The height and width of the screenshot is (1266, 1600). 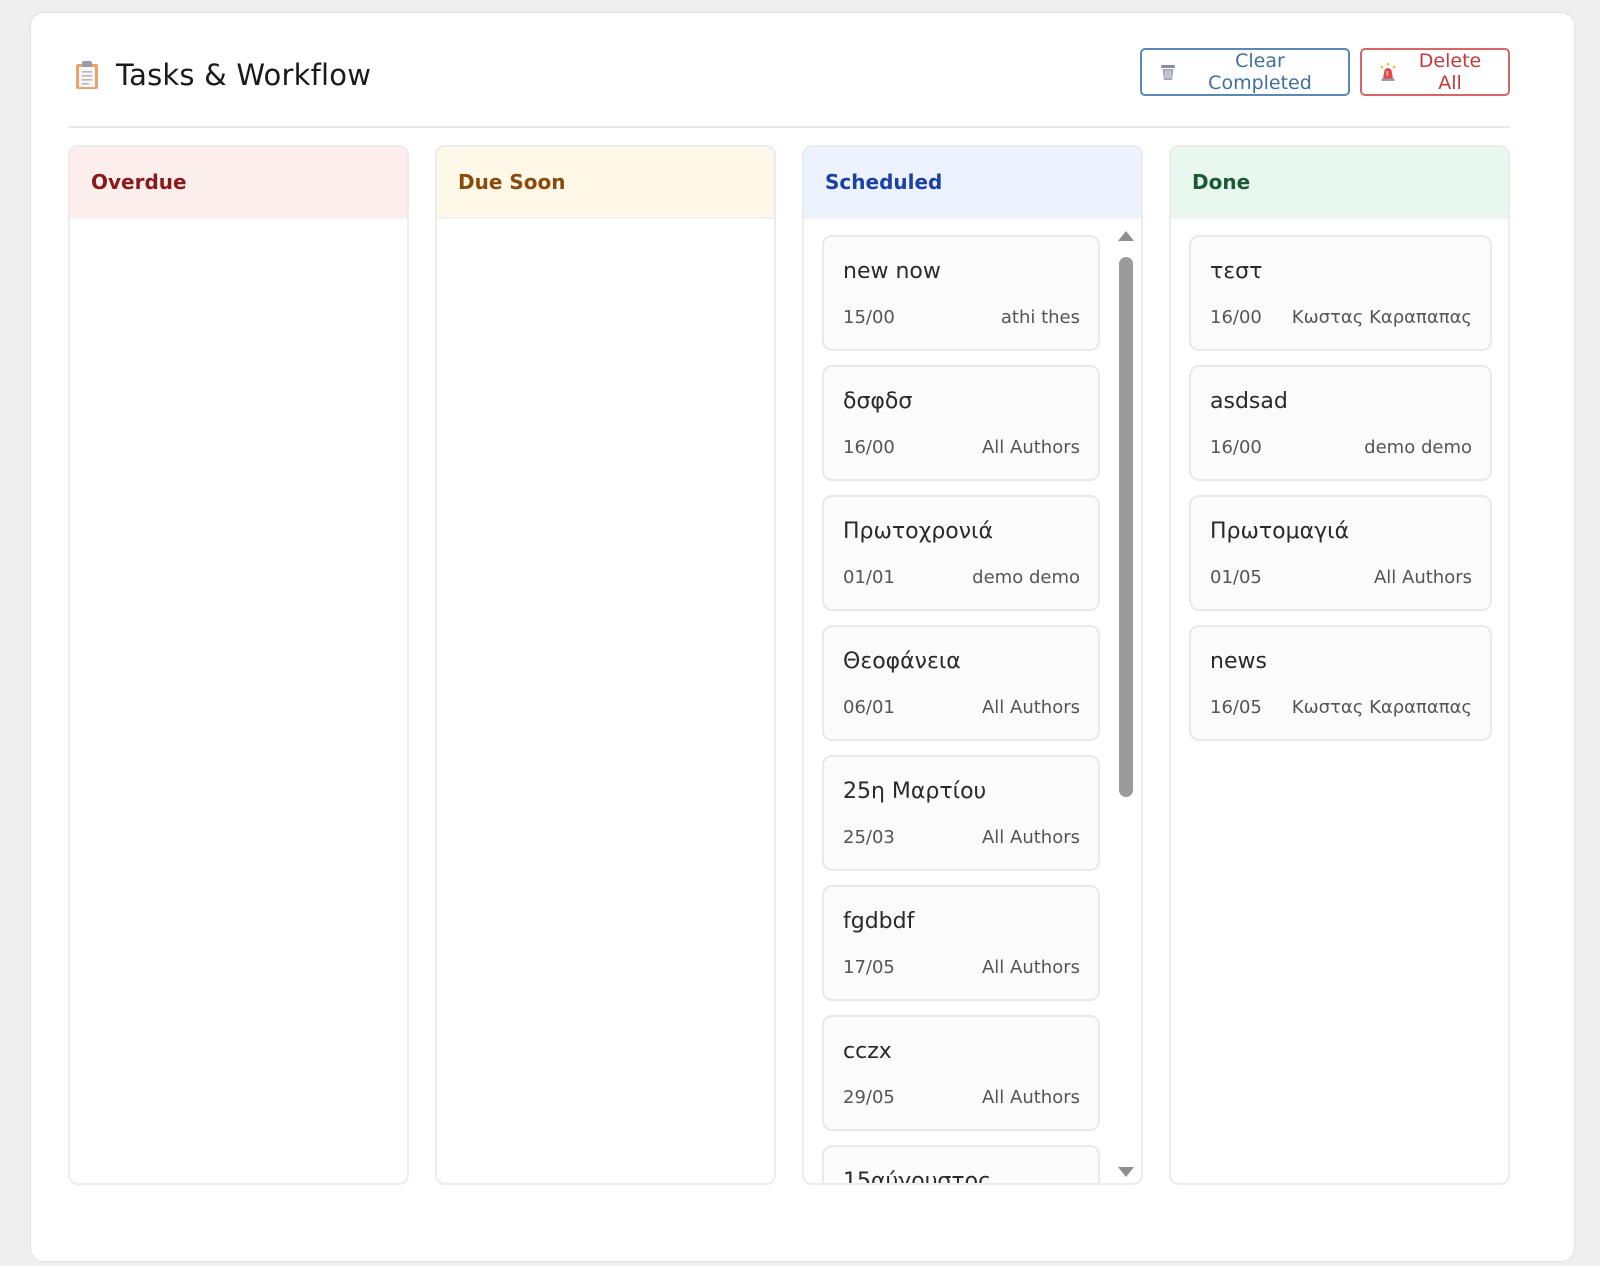 I want to click on task-date: 16/05, so click(x=1236, y=707).